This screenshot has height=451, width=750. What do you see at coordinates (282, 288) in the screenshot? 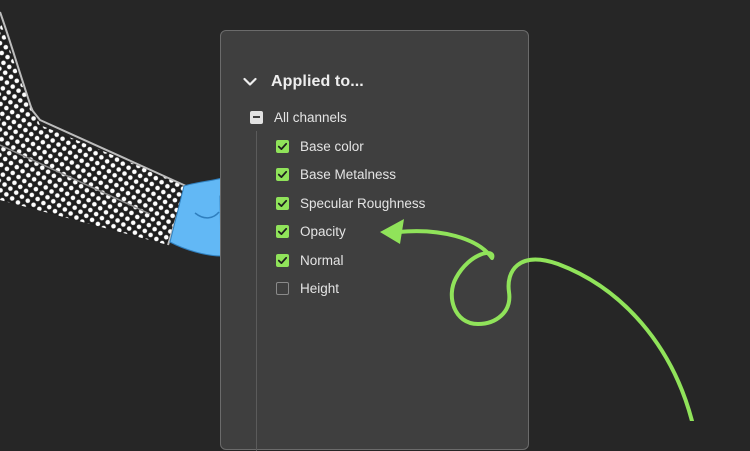
I see `height-checkbox` at bounding box center [282, 288].